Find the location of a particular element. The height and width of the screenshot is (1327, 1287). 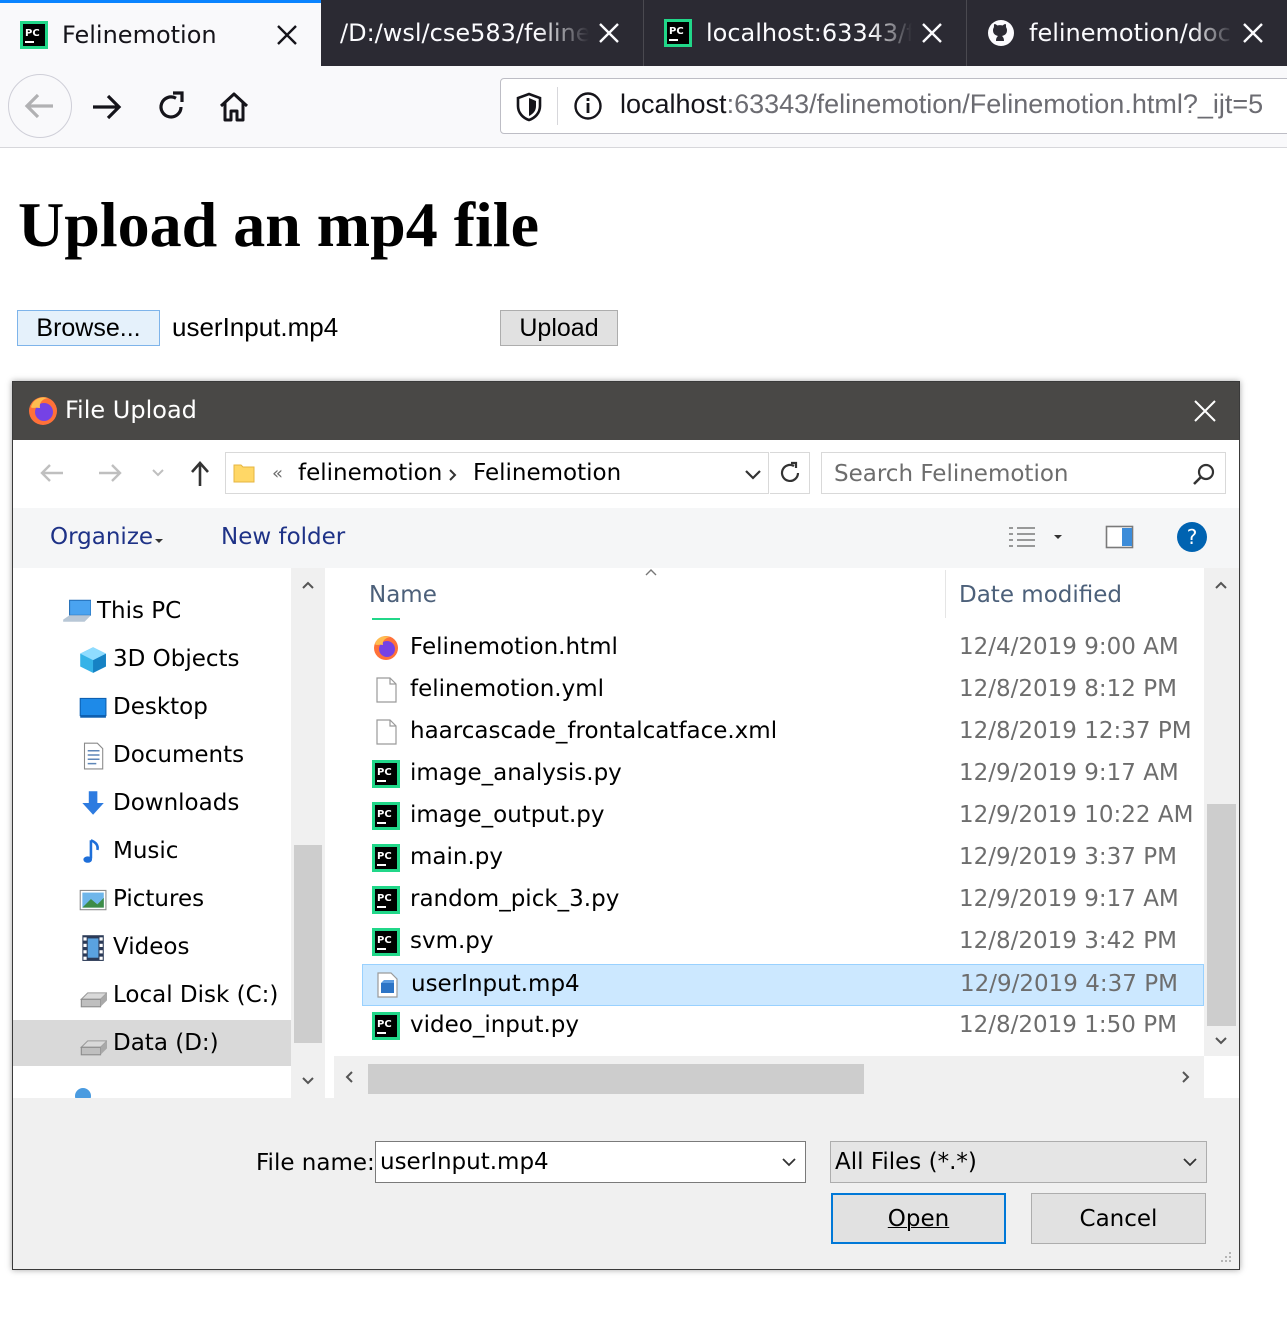

nav-item-label: Videos is located at coordinates (151, 947).